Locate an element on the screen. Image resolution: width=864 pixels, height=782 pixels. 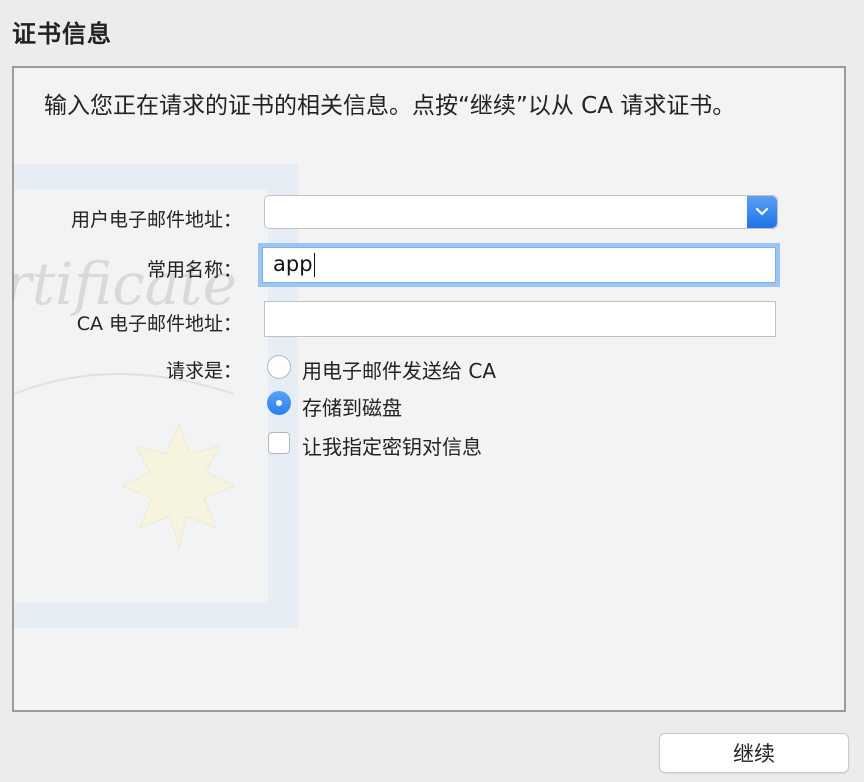
radio-email-to-ca is located at coordinates (279, 367).